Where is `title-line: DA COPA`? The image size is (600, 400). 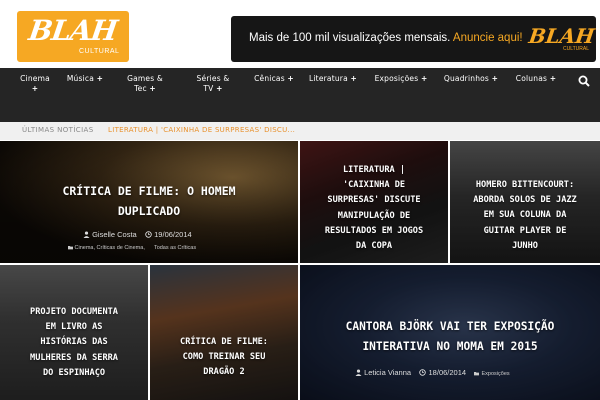 title-line: DA COPA is located at coordinates (374, 246).